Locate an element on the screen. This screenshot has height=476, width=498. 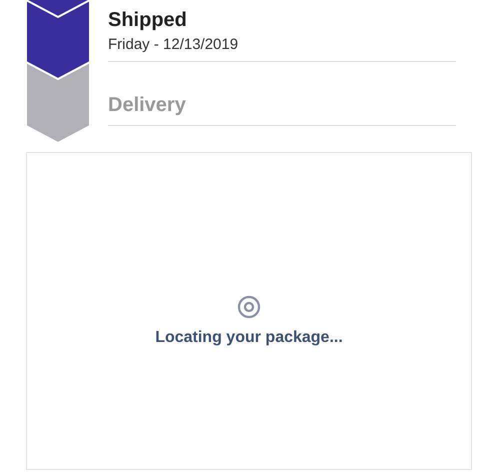
step-title: Delivery is located at coordinates (147, 105).